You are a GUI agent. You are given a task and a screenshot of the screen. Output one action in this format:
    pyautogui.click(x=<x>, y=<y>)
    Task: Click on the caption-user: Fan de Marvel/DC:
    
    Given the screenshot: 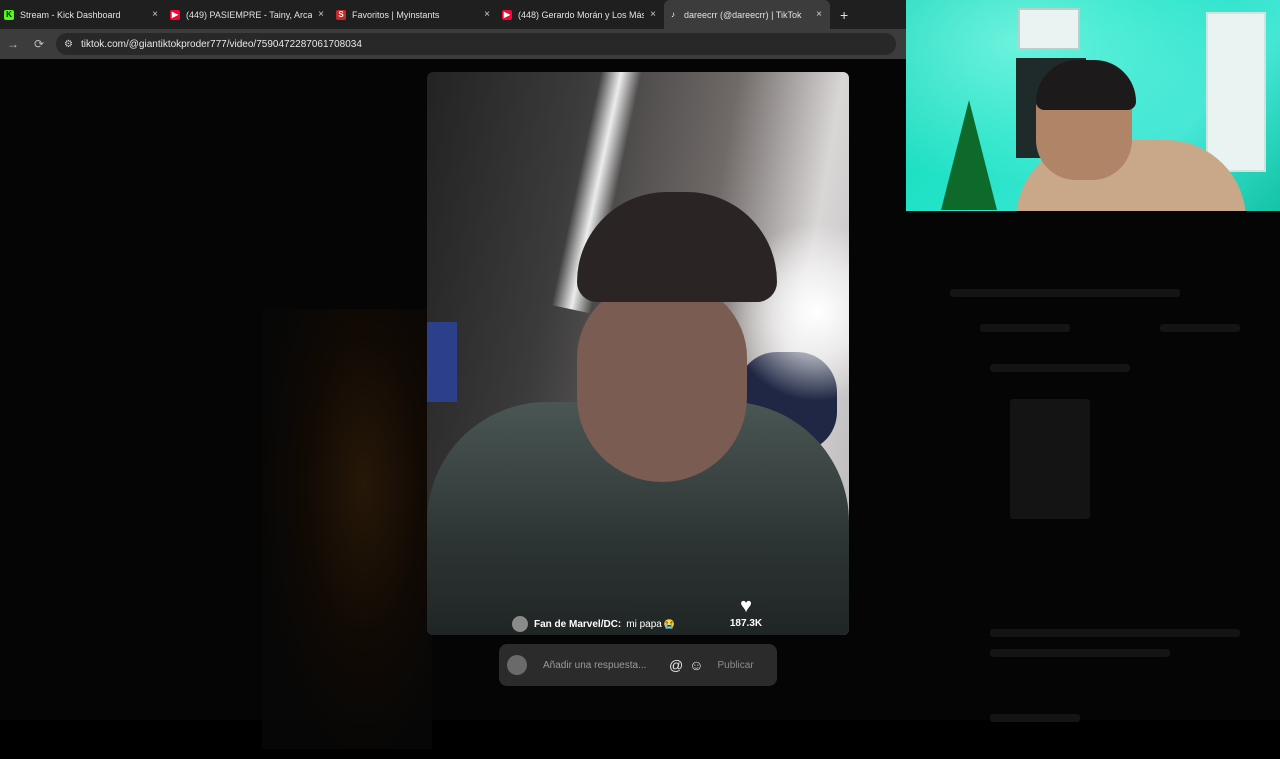 What is the action you would take?
    pyautogui.click(x=577, y=624)
    